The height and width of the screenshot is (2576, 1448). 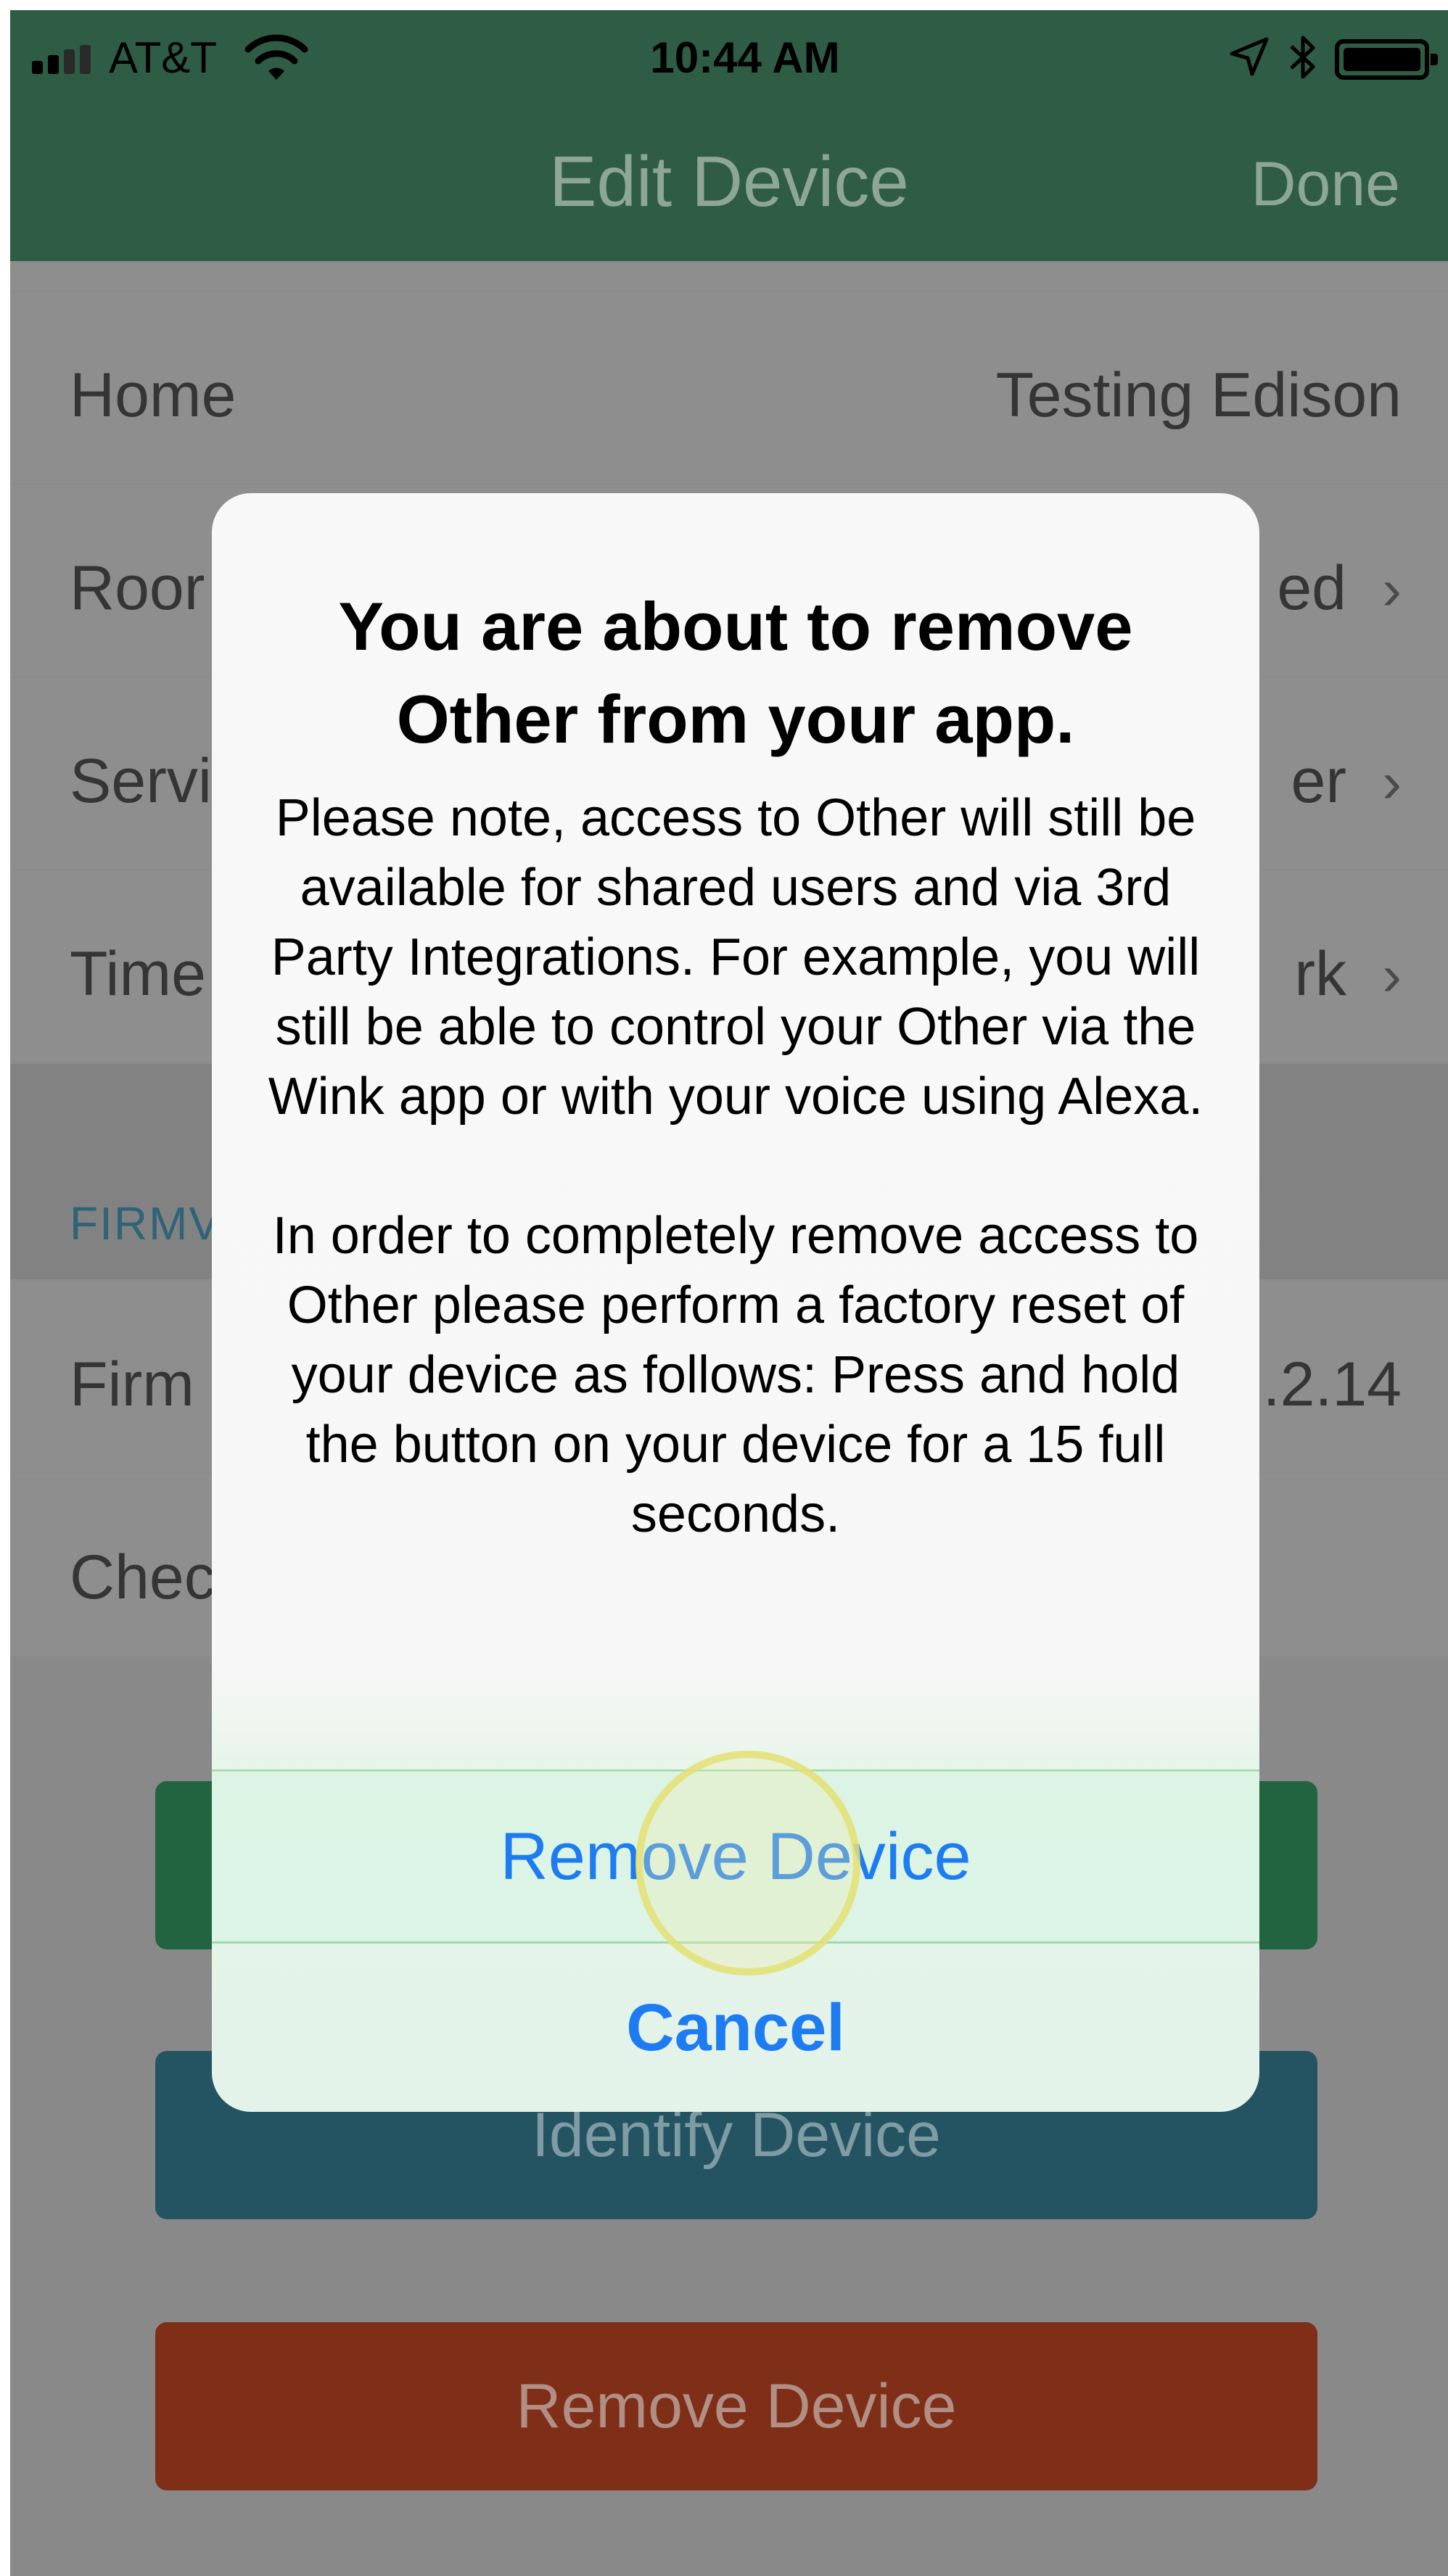 What do you see at coordinates (1320, 974) in the screenshot?
I see `time-value: rk` at bounding box center [1320, 974].